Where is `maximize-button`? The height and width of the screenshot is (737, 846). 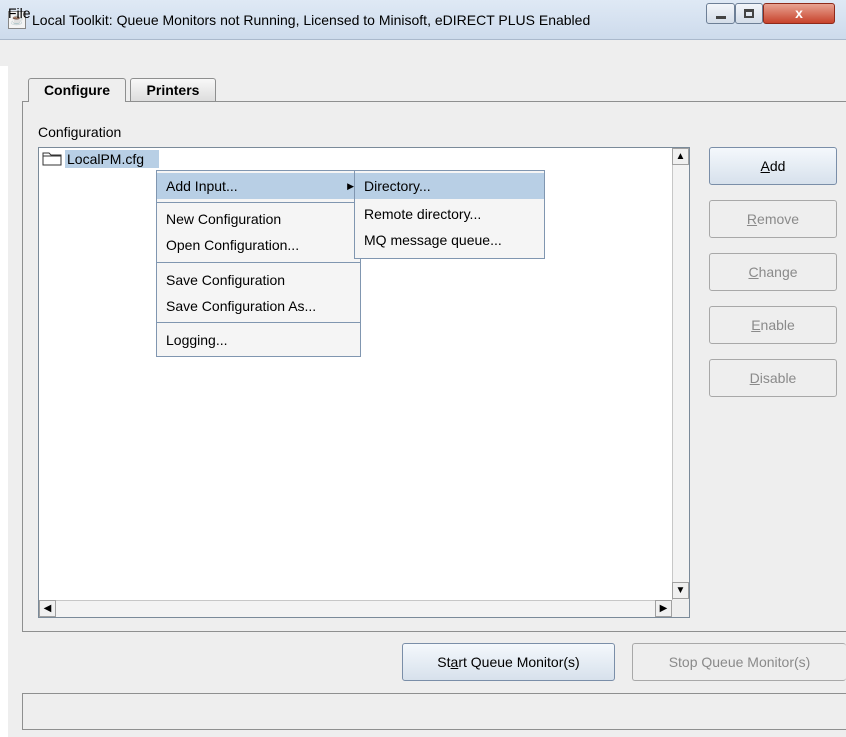
maximize-button is located at coordinates (749, 13).